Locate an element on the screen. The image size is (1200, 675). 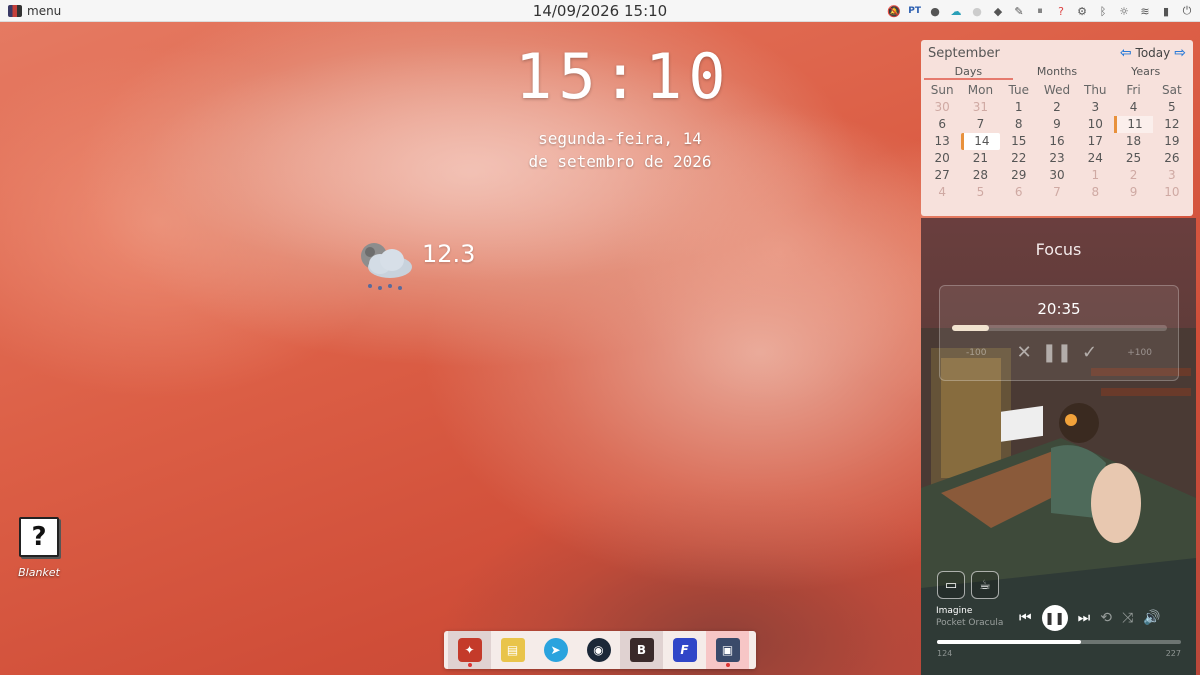
desktop-icon-blanket: ? Blanket is located at coordinates (39, 548).